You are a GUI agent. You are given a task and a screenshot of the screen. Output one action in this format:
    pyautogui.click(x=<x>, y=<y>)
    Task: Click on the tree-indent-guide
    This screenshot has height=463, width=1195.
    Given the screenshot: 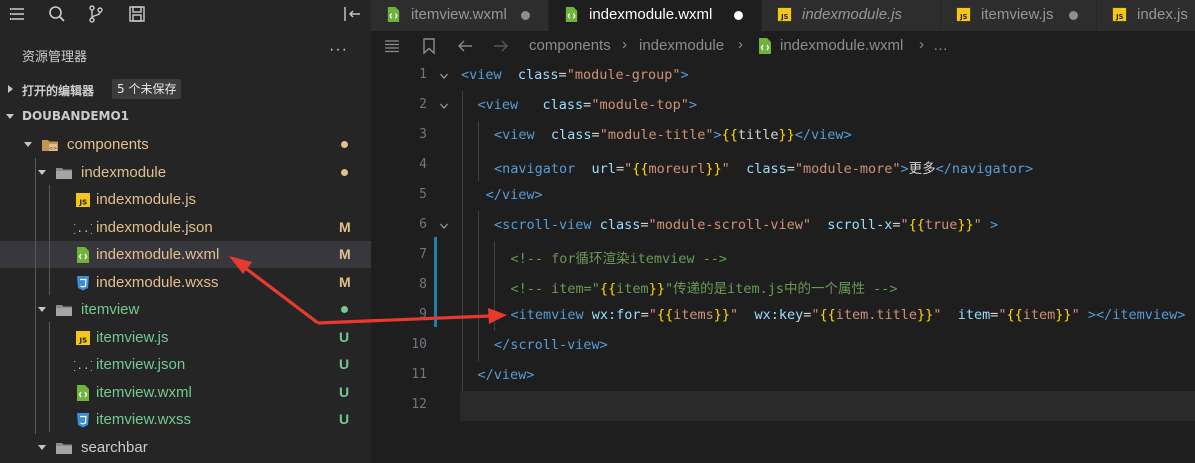 What is the action you would take?
    pyautogui.click(x=49, y=377)
    